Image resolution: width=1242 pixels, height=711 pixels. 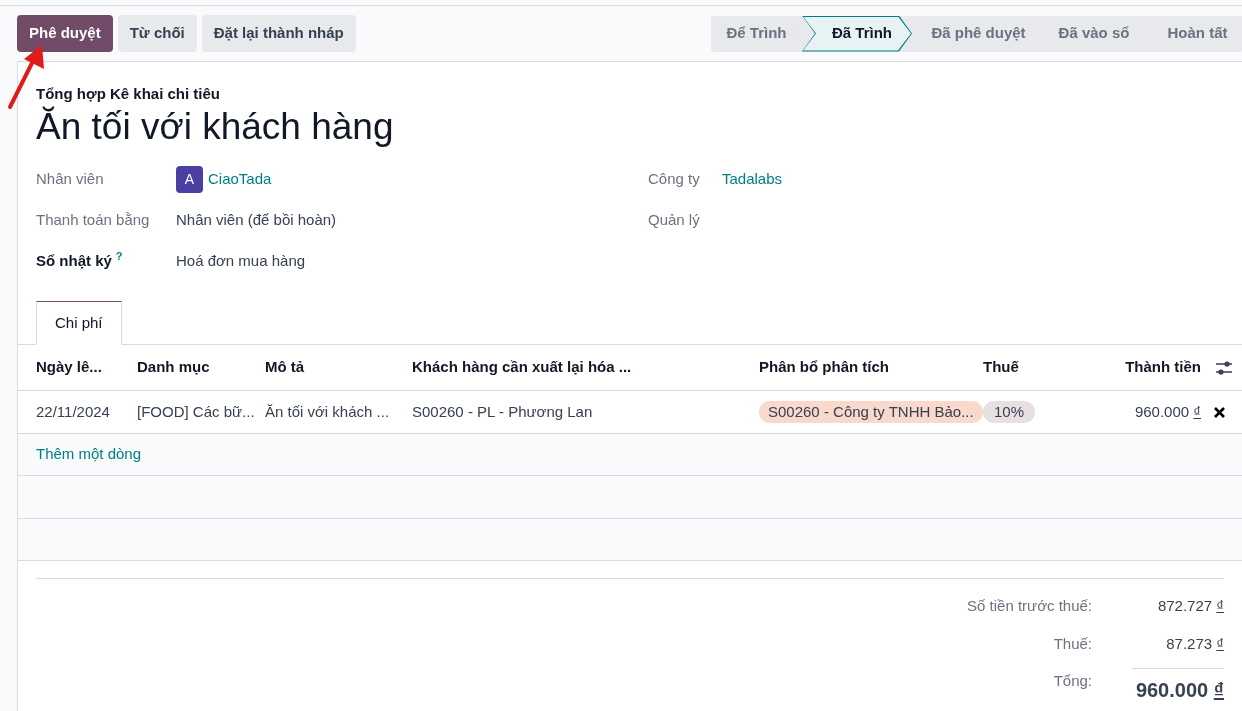 I want to click on field-label: Sổ nhật ký, so click(x=74, y=261).